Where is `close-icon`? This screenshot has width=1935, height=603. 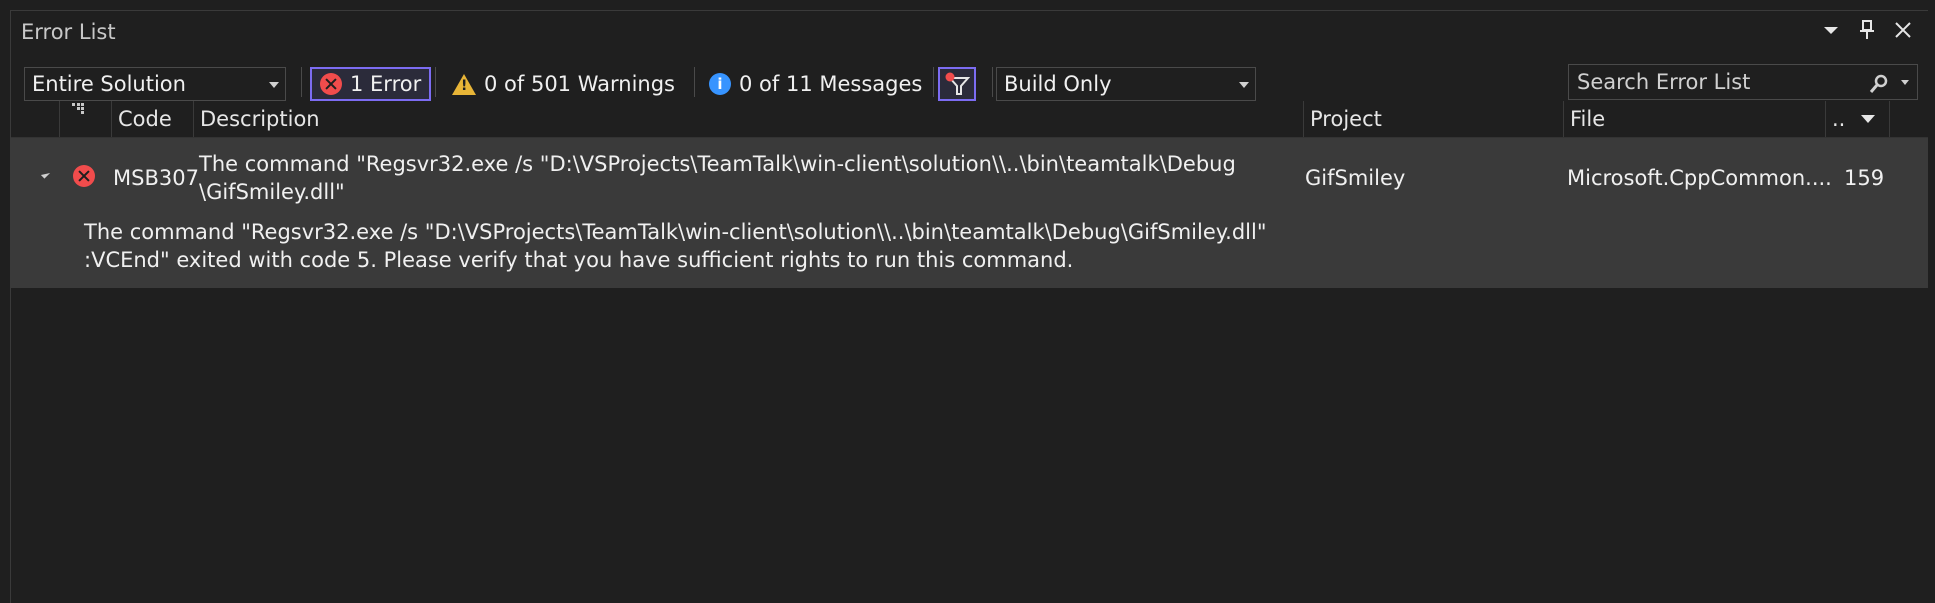
close-icon is located at coordinates (1903, 30).